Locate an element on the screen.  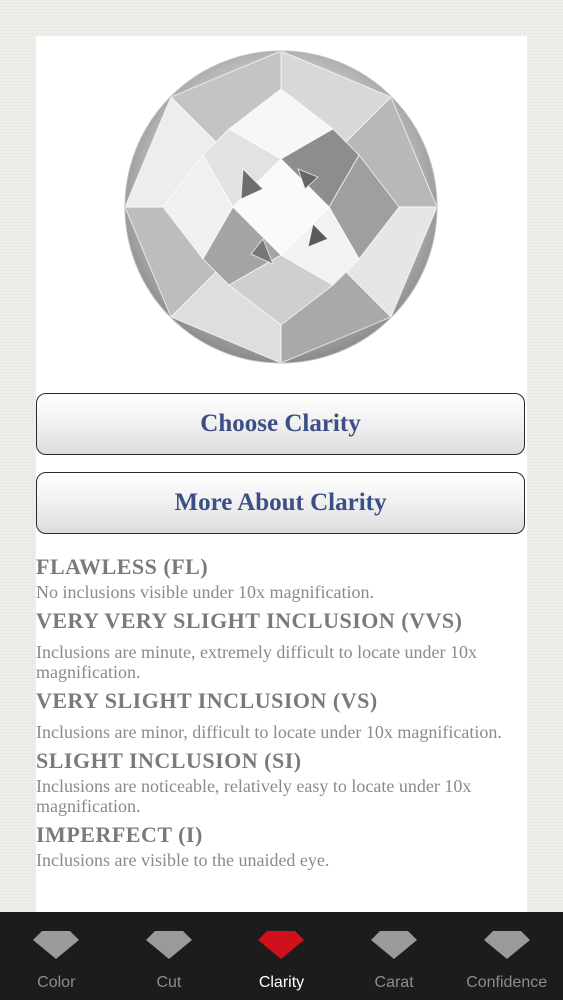
tab-label: Clarity is located at coordinates (281, 982).